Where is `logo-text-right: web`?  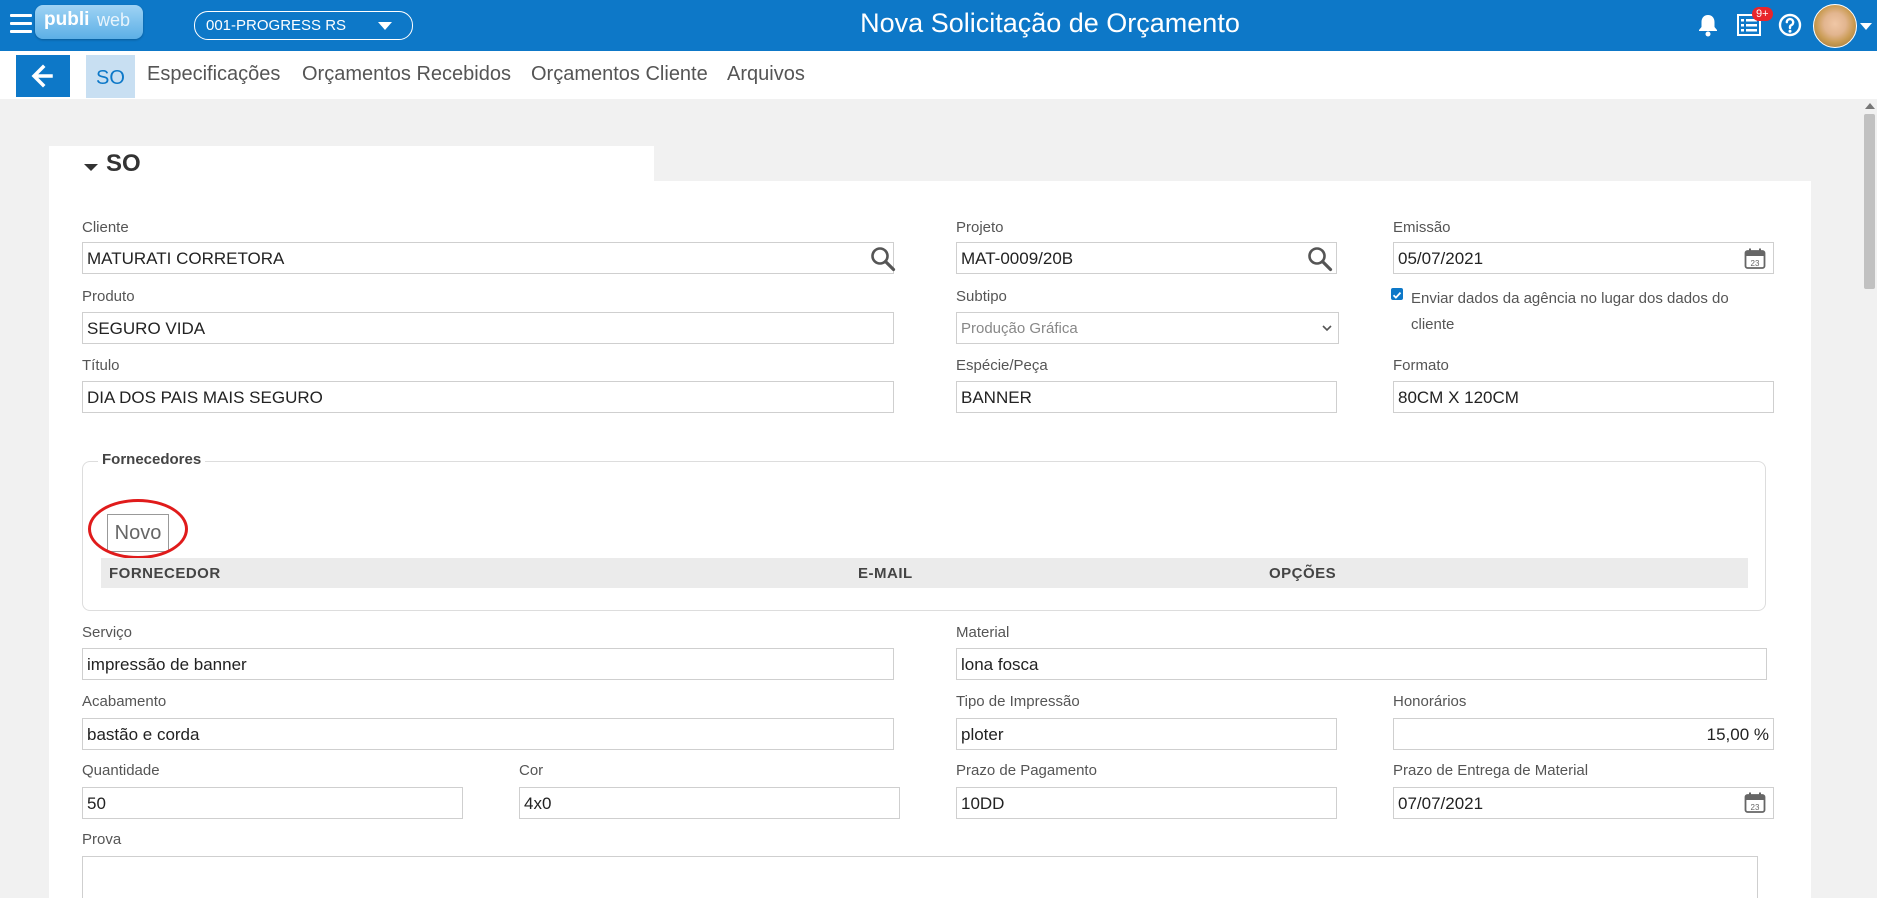 logo-text-right: web is located at coordinates (114, 20).